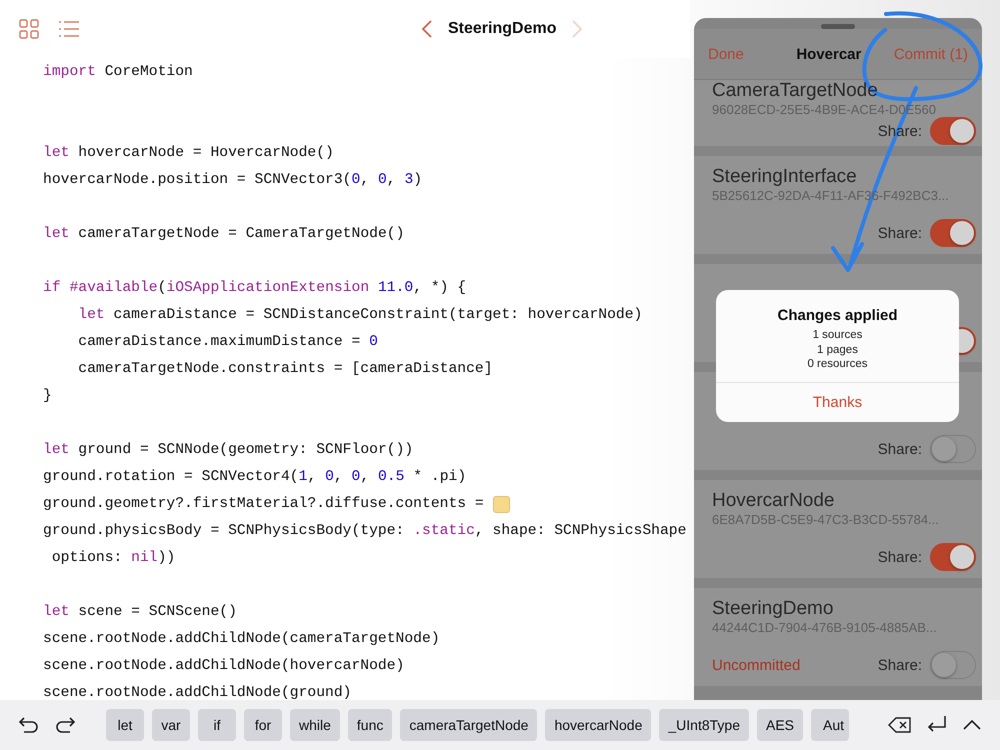 The height and width of the screenshot is (750, 1000). I want to click on code-text: scene.rootNode.addChildNode(hovercarNode), so click(223, 666).